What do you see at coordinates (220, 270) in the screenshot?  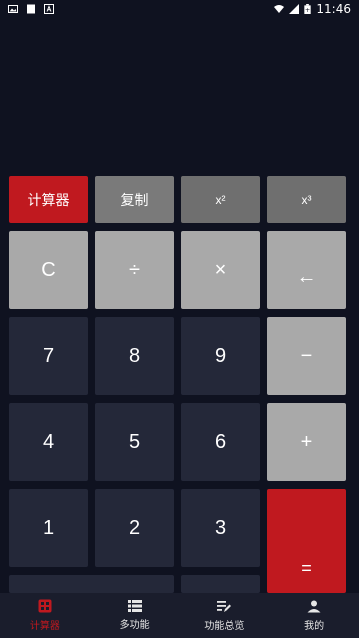 I see `multiply-button: ×` at bounding box center [220, 270].